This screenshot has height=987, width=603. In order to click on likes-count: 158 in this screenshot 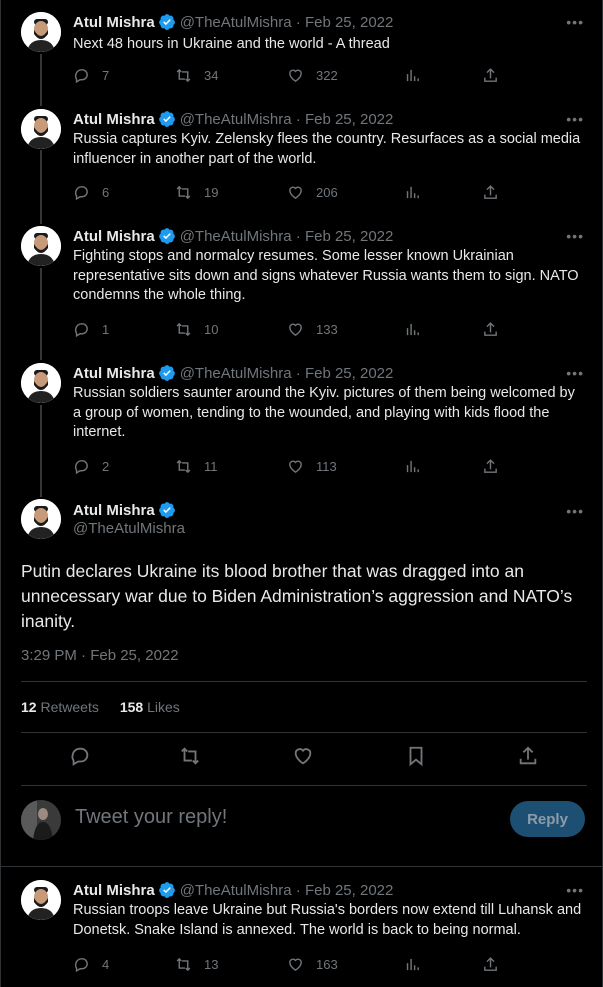, I will do `click(131, 707)`.